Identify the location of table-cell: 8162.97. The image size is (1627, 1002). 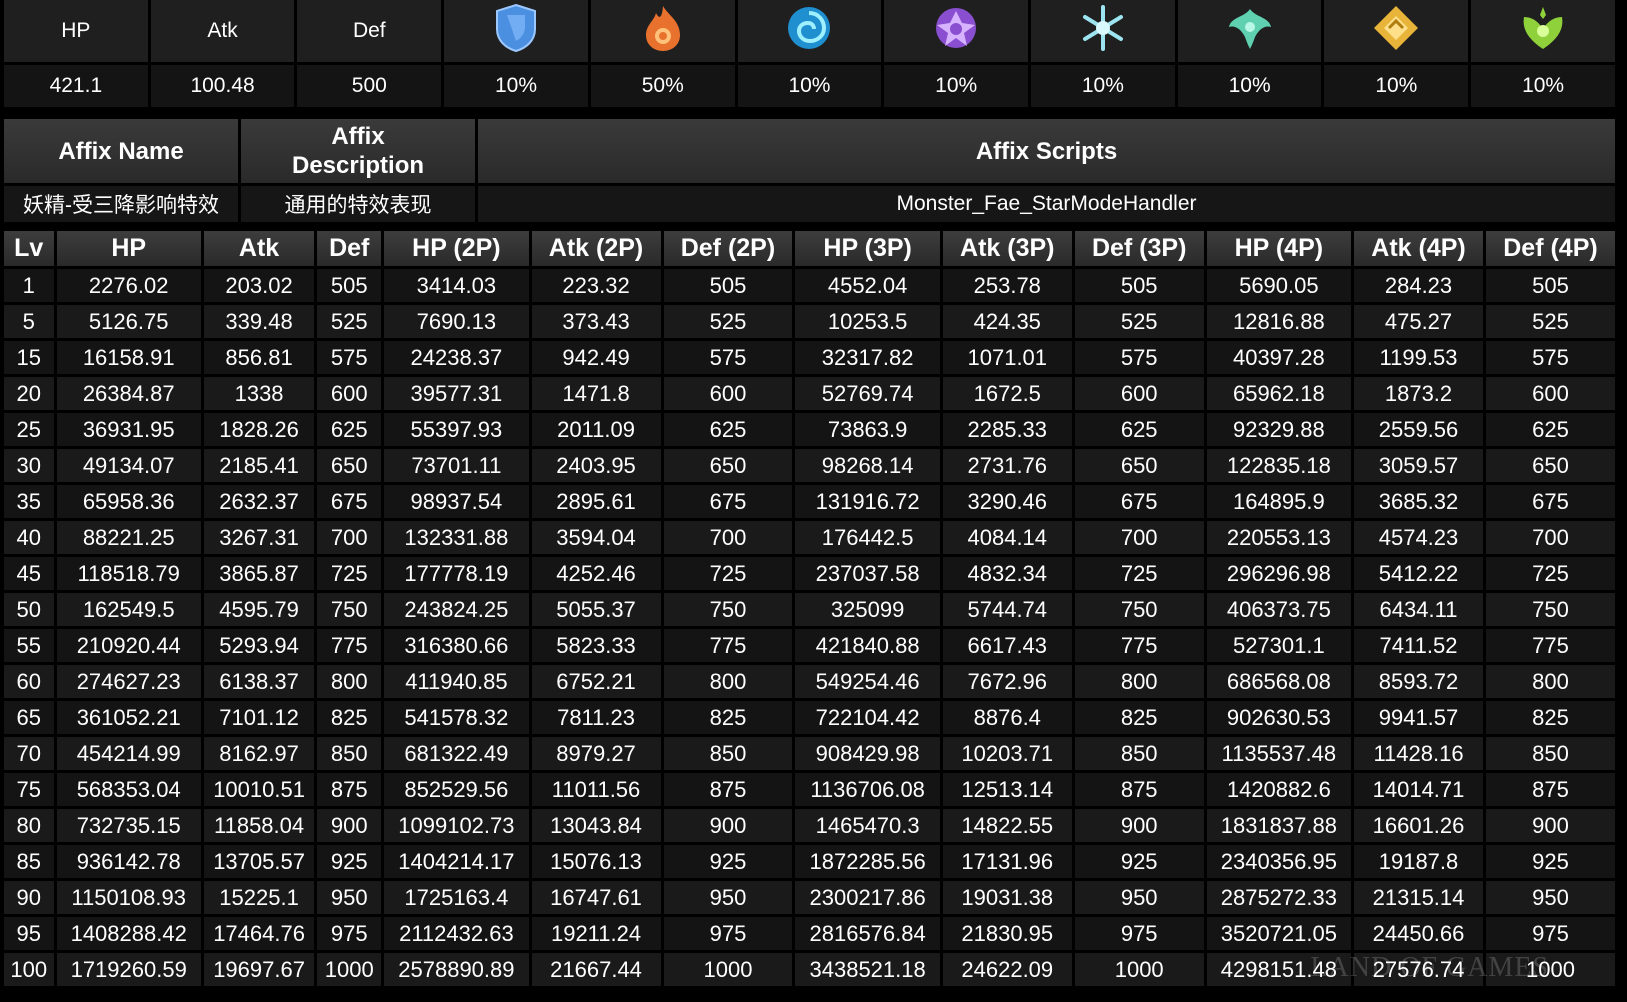
(259, 753).